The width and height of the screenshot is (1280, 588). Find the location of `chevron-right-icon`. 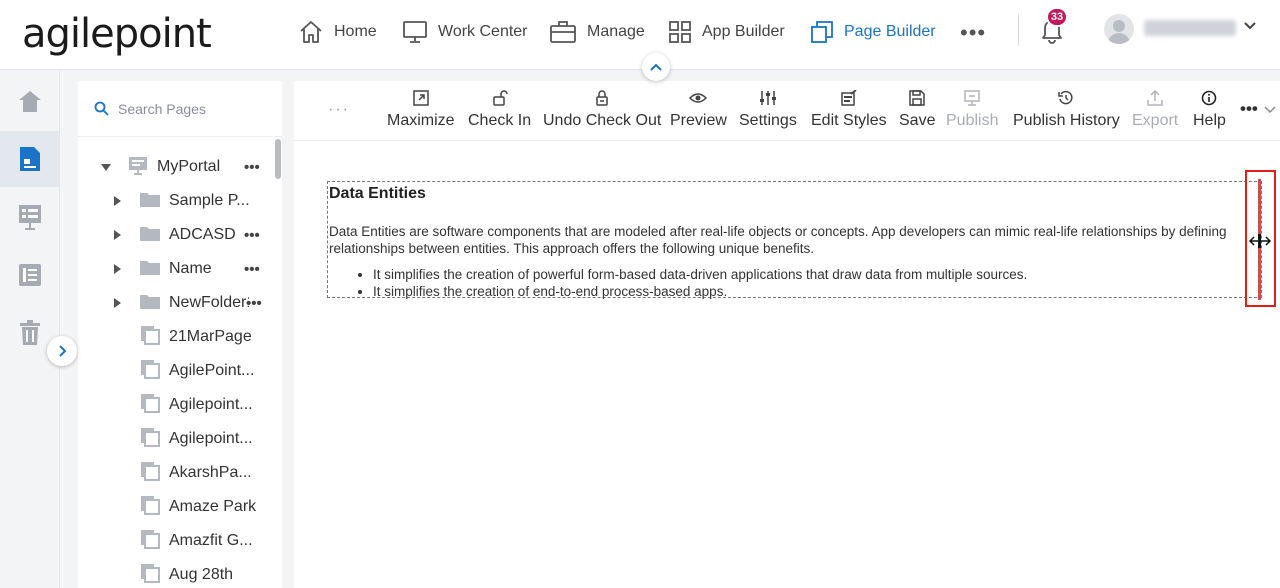

chevron-right-icon is located at coordinates (63, 351).